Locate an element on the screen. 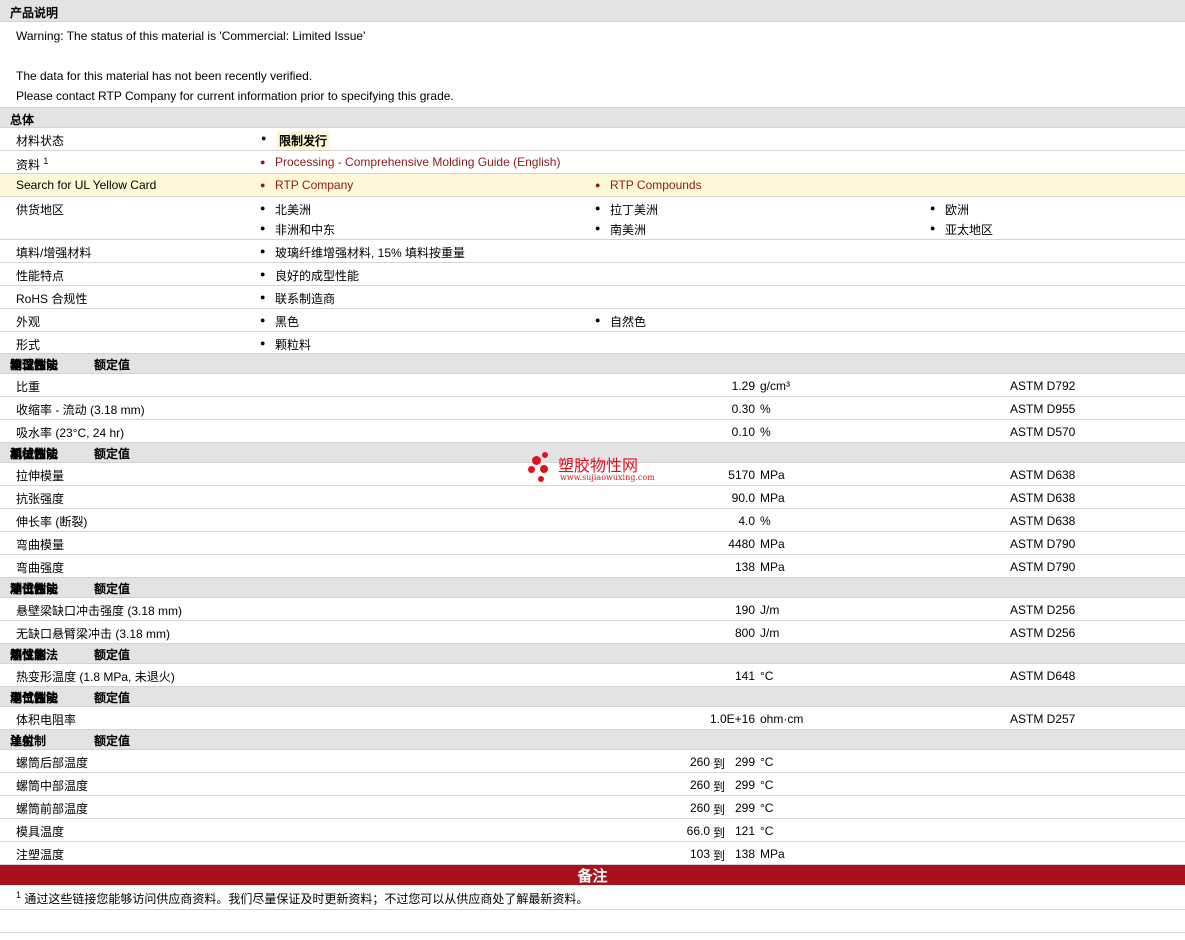 The height and width of the screenshot is (940, 1185). property-value: 0.30 is located at coordinates (743, 409).